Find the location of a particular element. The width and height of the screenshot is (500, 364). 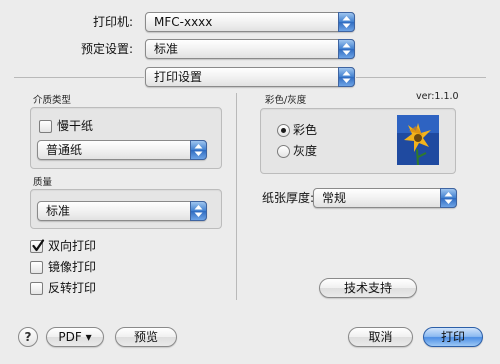

panel-value: 打印设置 is located at coordinates (178, 77).